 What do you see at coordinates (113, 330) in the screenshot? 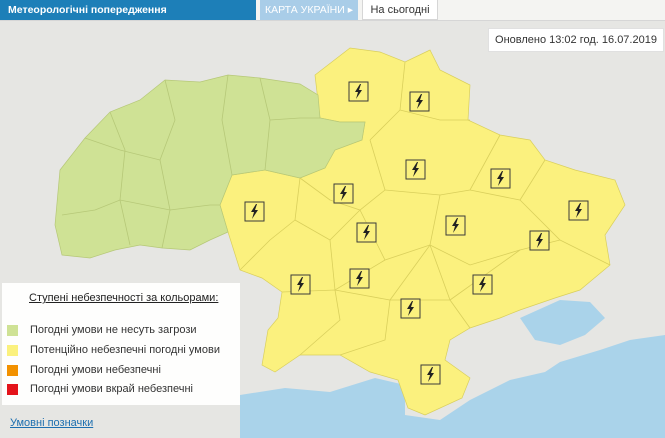
I see `legend-label: Погодні умови не несуть загрози` at bounding box center [113, 330].